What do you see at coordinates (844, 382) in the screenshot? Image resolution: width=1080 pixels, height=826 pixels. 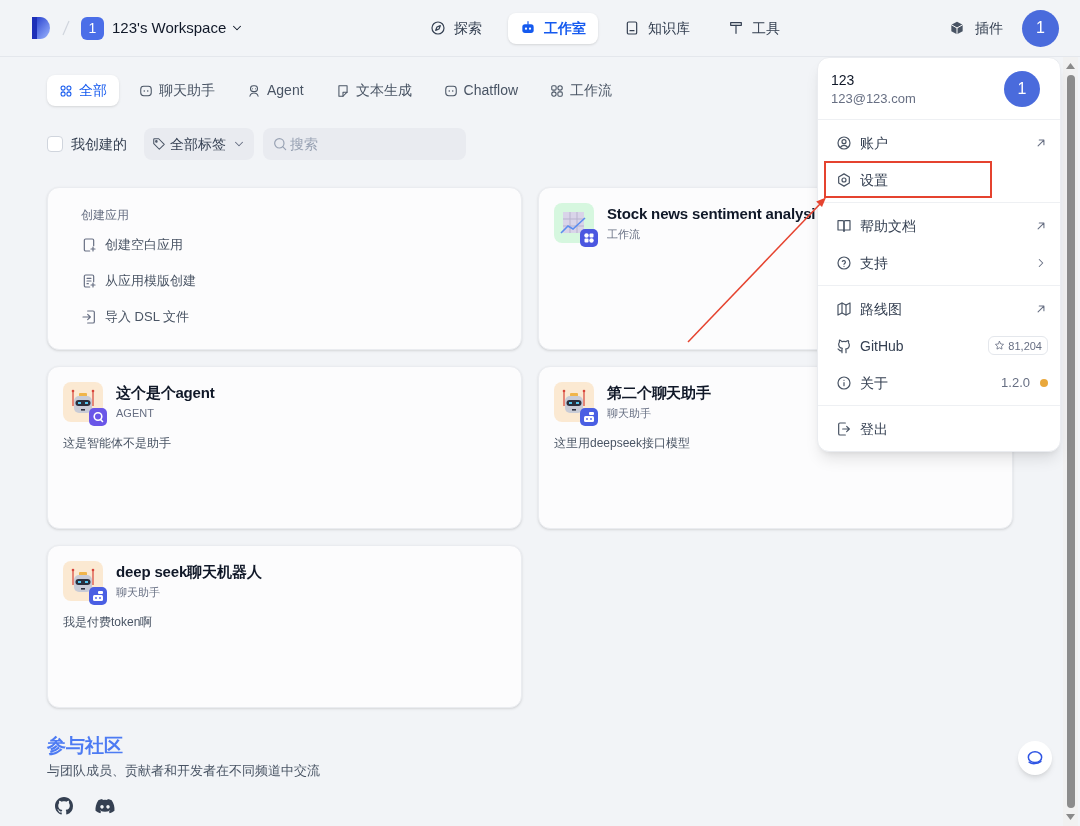 I see `info-icon` at bounding box center [844, 382].